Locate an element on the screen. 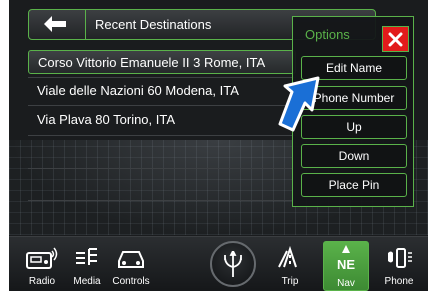 The width and height of the screenshot is (436, 291). destination-item: Viale delle Nazioni 60 Modena, ITA is located at coordinates (162, 91).